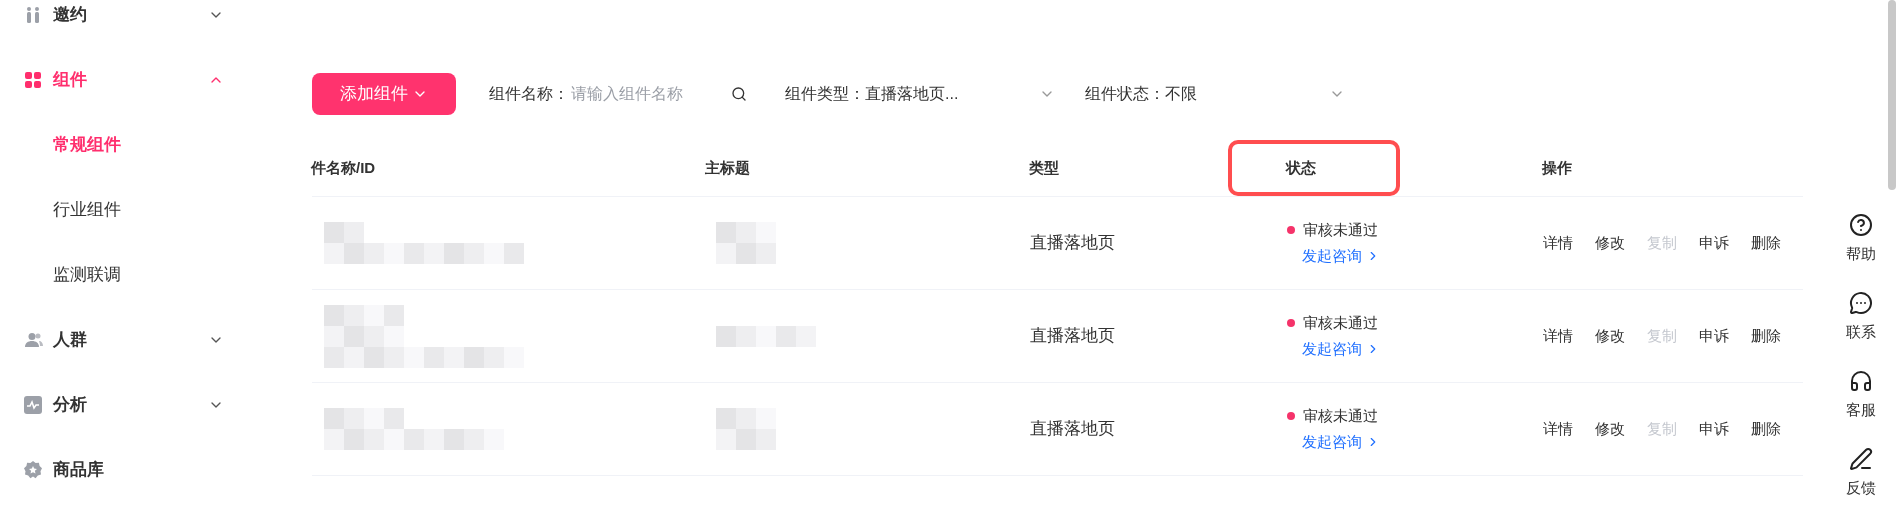 The height and width of the screenshot is (506, 1897). Describe the element at coordinates (1861, 239) in the screenshot. I see `float-bar-button: 帮助` at that location.